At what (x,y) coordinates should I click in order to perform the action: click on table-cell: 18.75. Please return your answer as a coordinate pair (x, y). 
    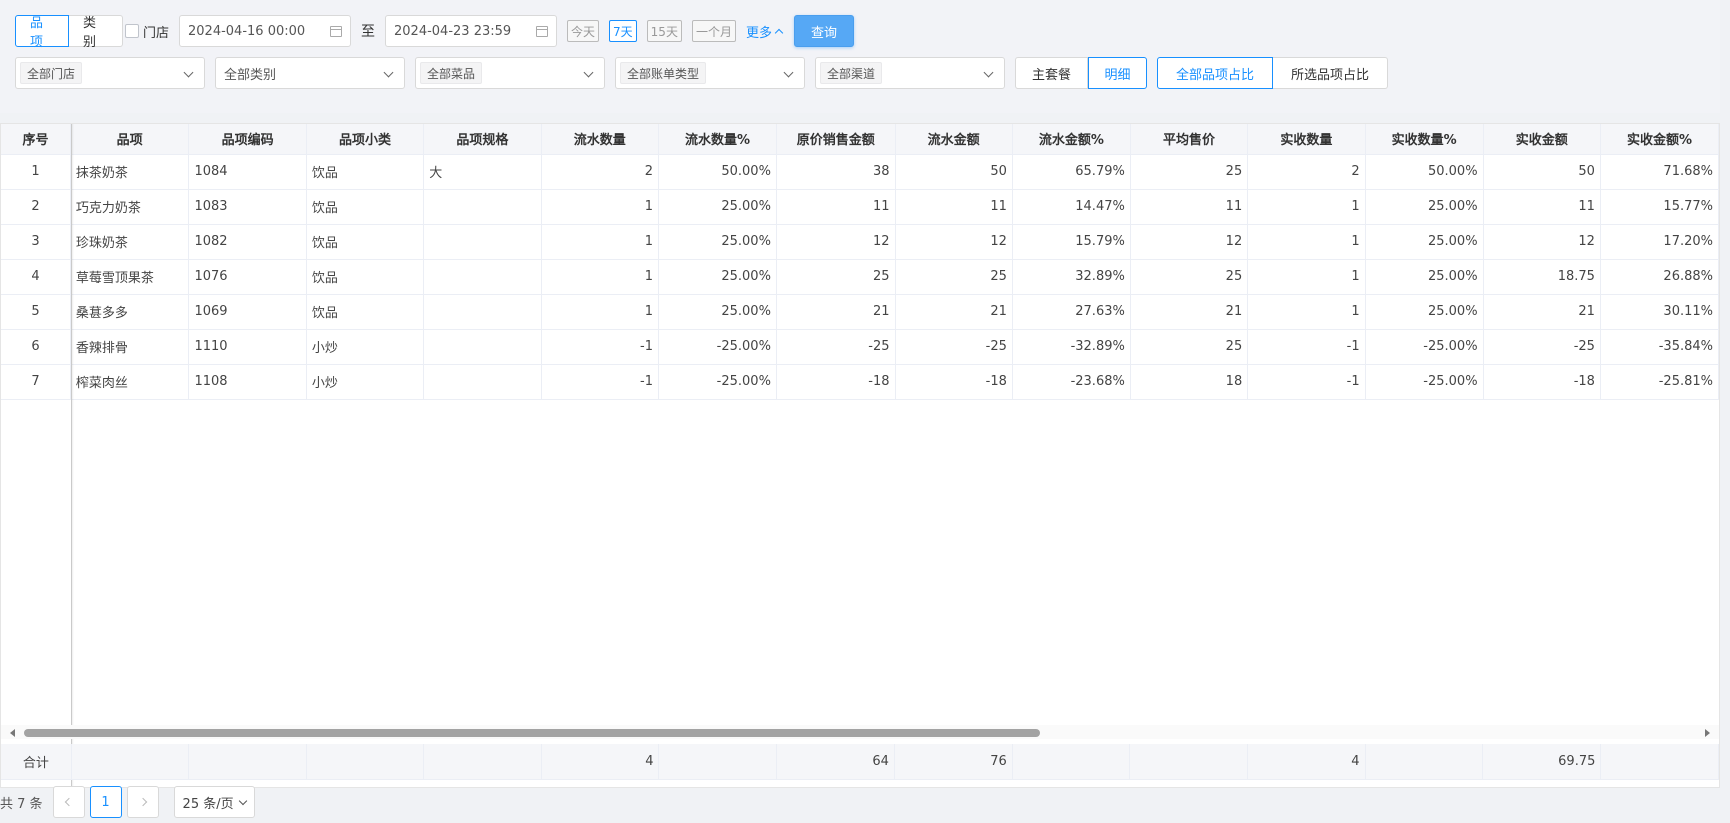
    Looking at the image, I should click on (1542, 277).